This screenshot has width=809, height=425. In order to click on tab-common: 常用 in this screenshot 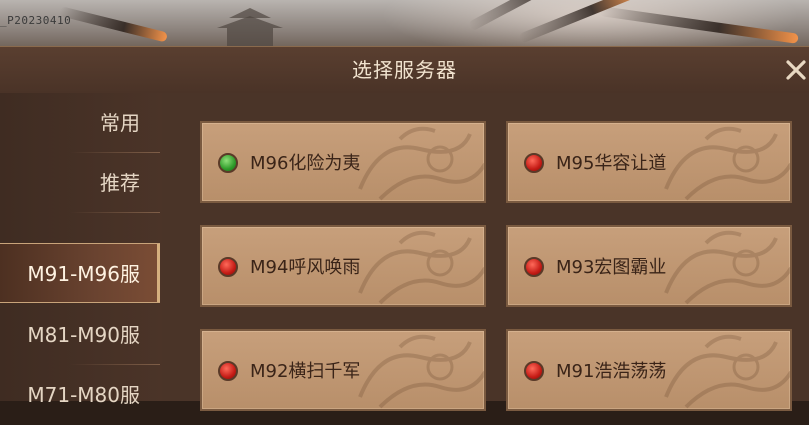, I will do `click(80, 123)`.